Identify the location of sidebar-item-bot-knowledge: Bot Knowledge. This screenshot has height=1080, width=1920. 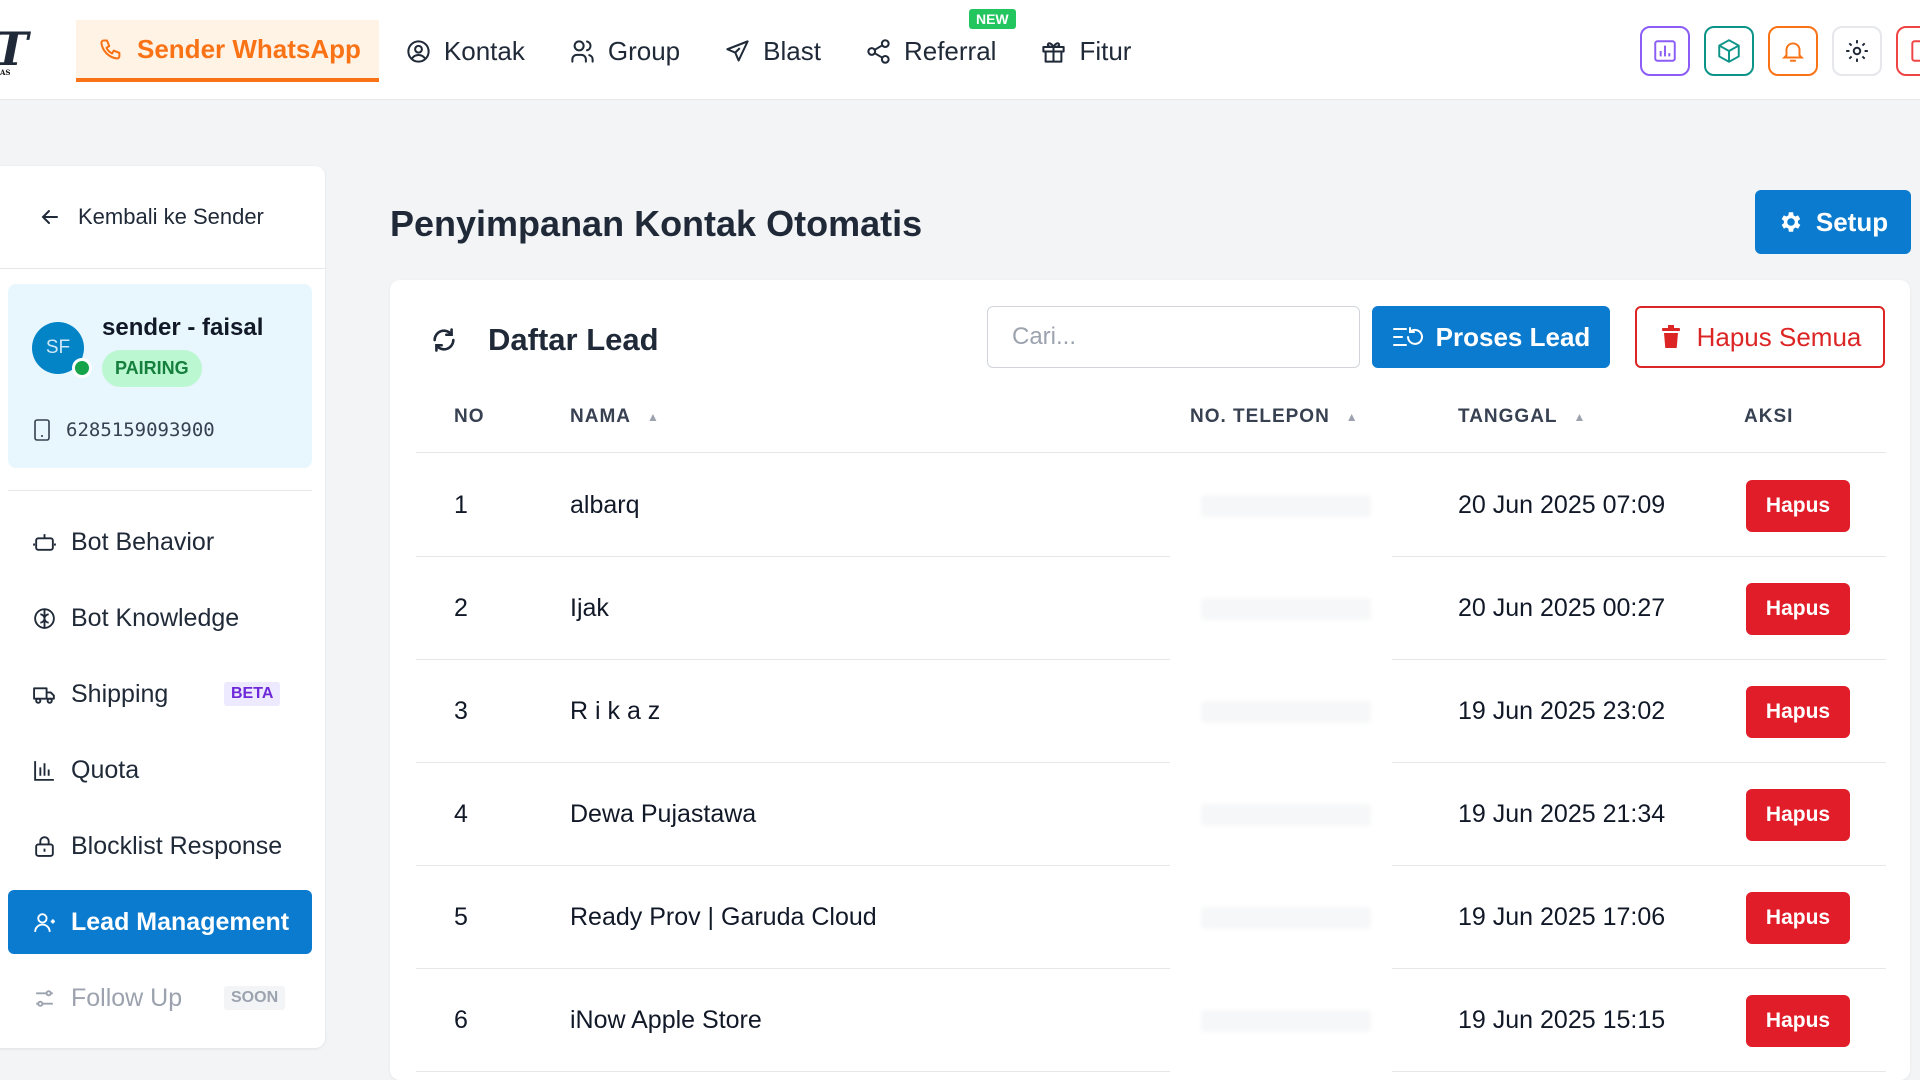
(160, 618).